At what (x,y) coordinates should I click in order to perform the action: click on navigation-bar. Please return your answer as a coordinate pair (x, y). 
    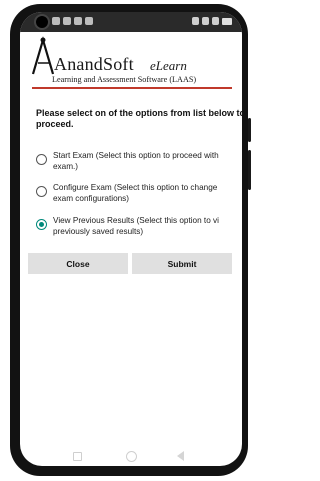
    Looking at the image, I should click on (131, 454).